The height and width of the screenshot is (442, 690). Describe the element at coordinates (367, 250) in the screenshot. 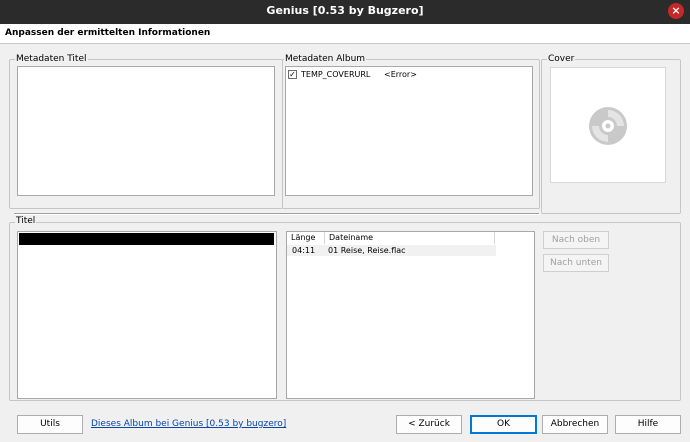

I see `row-filename: 01 Reise, Reise.flac` at that location.